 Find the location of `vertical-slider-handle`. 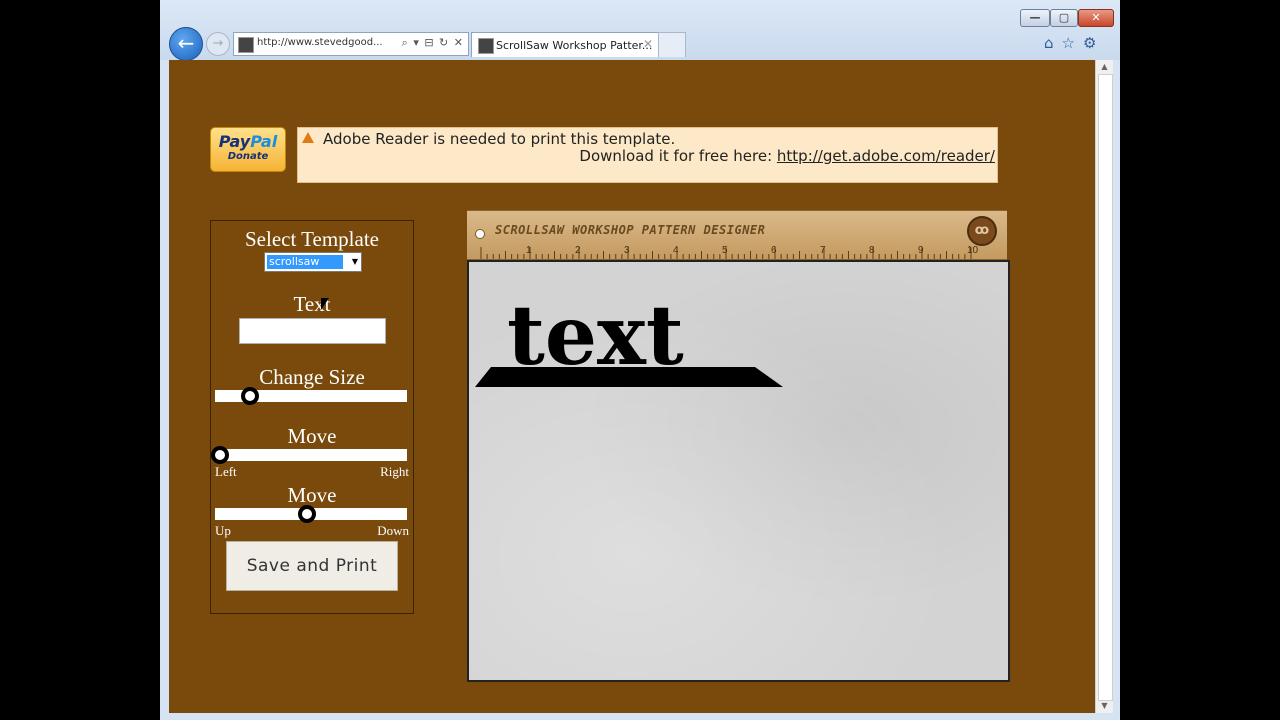

vertical-slider-handle is located at coordinates (307, 514).